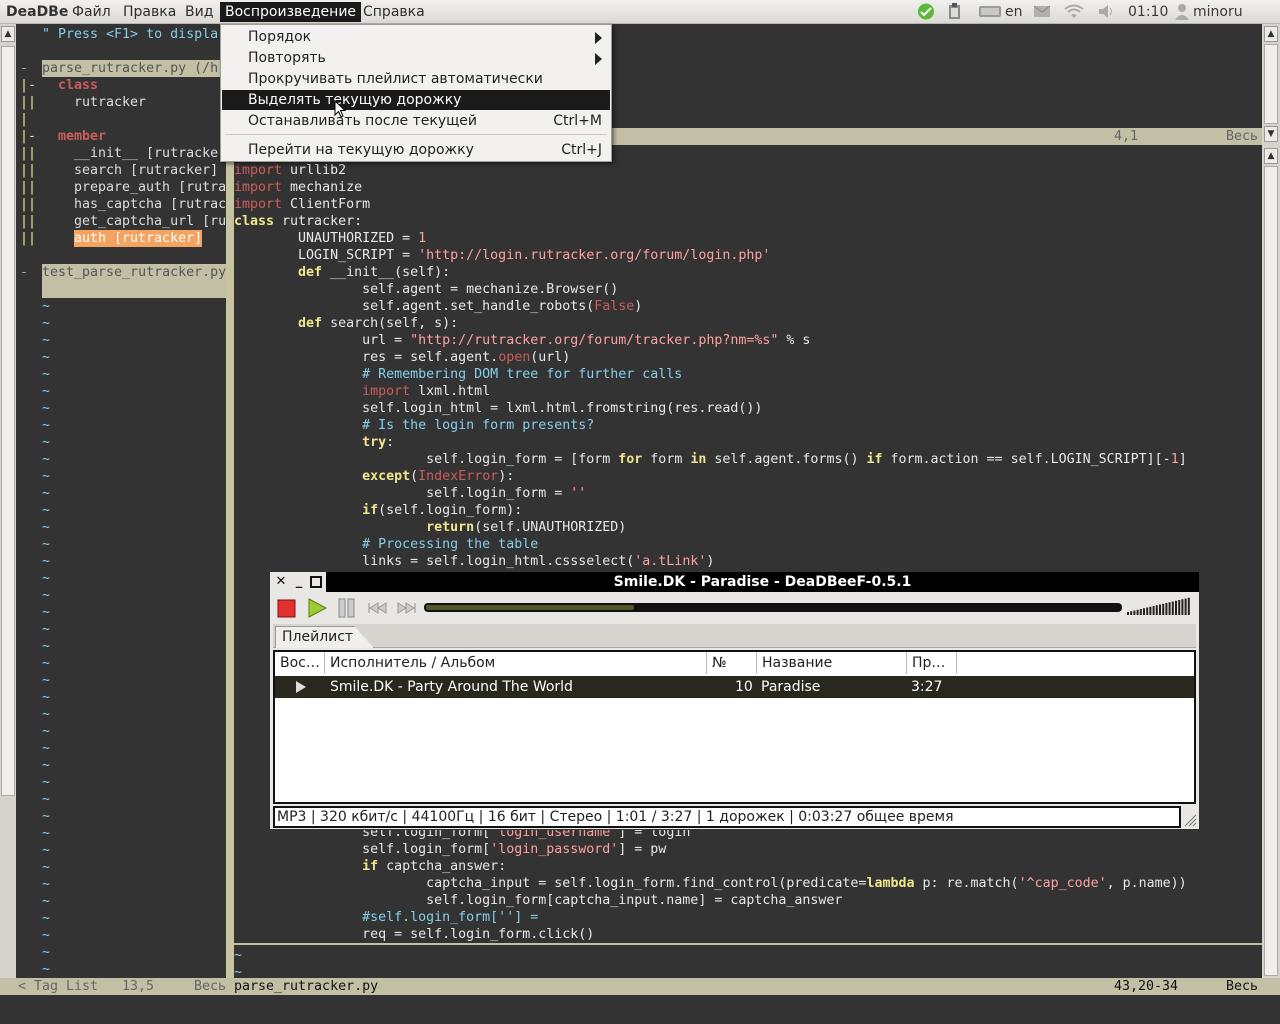 The width and height of the screenshot is (1280, 1024). What do you see at coordinates (110, 102) in the screenshot?
I see `taglist-class-item: rutracker` at bounding box center [110, 102].